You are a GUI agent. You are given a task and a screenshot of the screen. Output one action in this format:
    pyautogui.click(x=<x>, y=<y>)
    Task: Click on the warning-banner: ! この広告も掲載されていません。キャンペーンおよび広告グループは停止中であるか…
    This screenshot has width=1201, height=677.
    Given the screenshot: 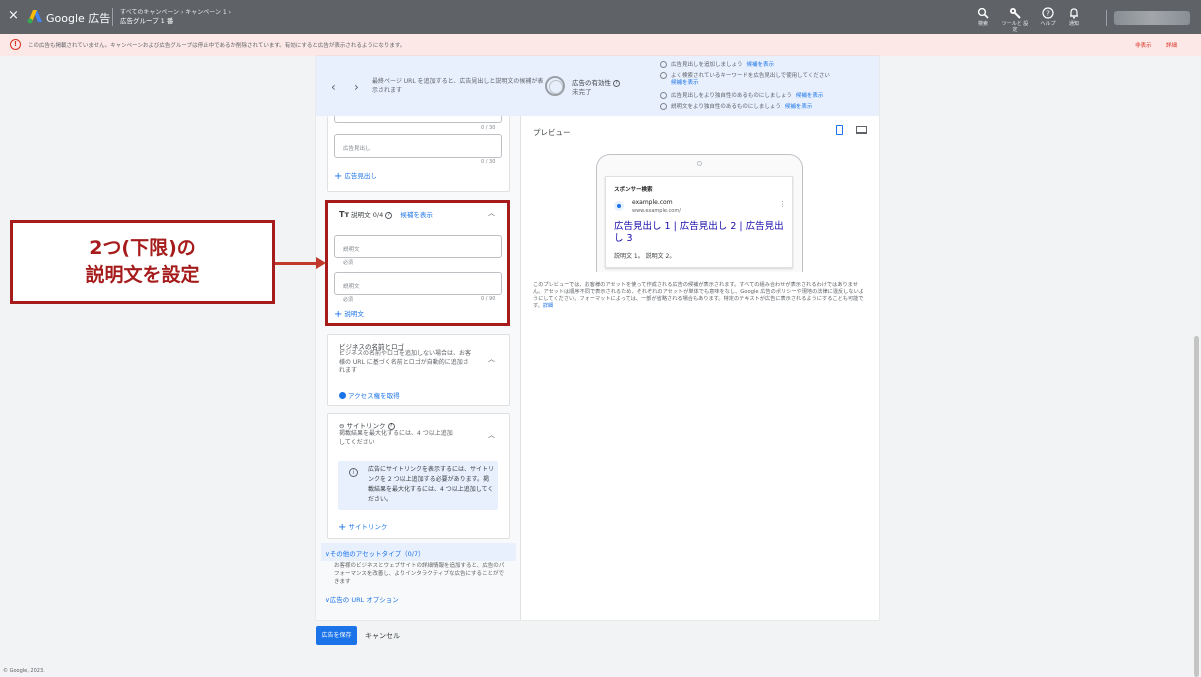 What is the action you would take?
    pyautogui.click(x=600, y=45)
    